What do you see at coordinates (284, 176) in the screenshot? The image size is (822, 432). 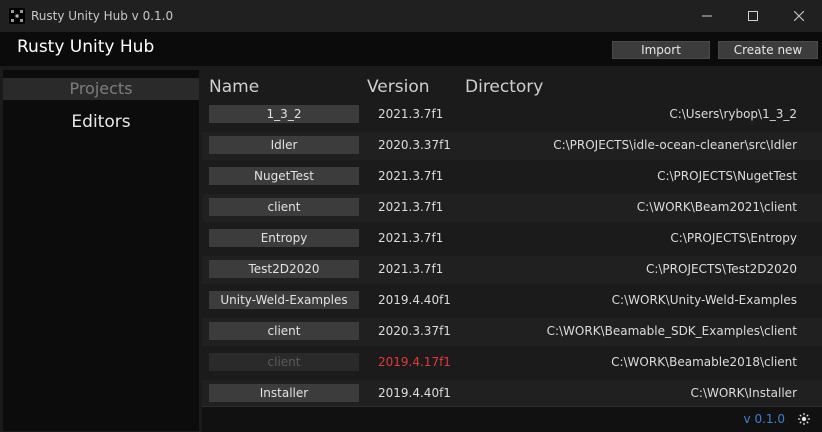 I see `project-open-button: NugetTest` at bounding box center [284, 176].